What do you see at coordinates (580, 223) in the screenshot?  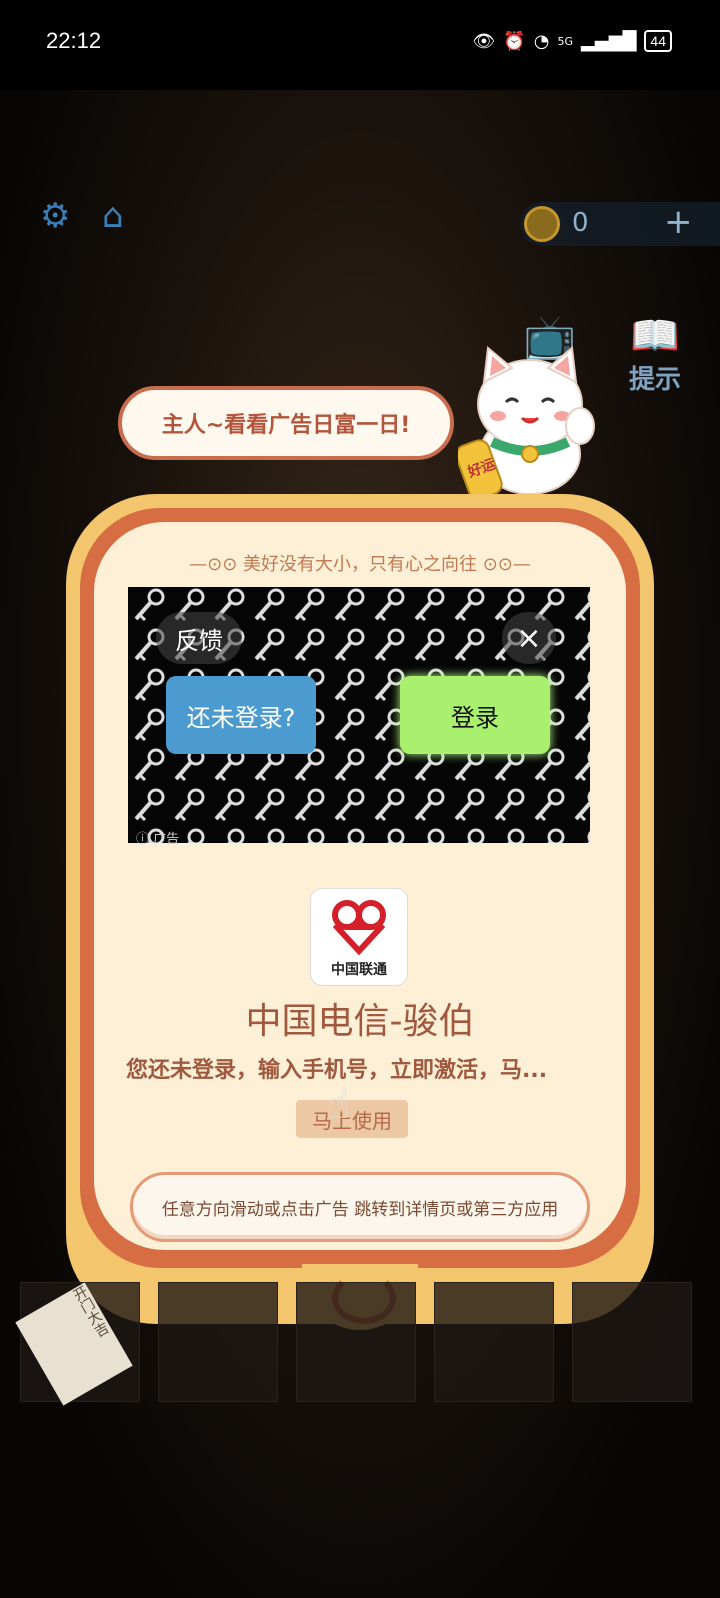 I see `coin-count: 0` at bounding box center [580, 223].